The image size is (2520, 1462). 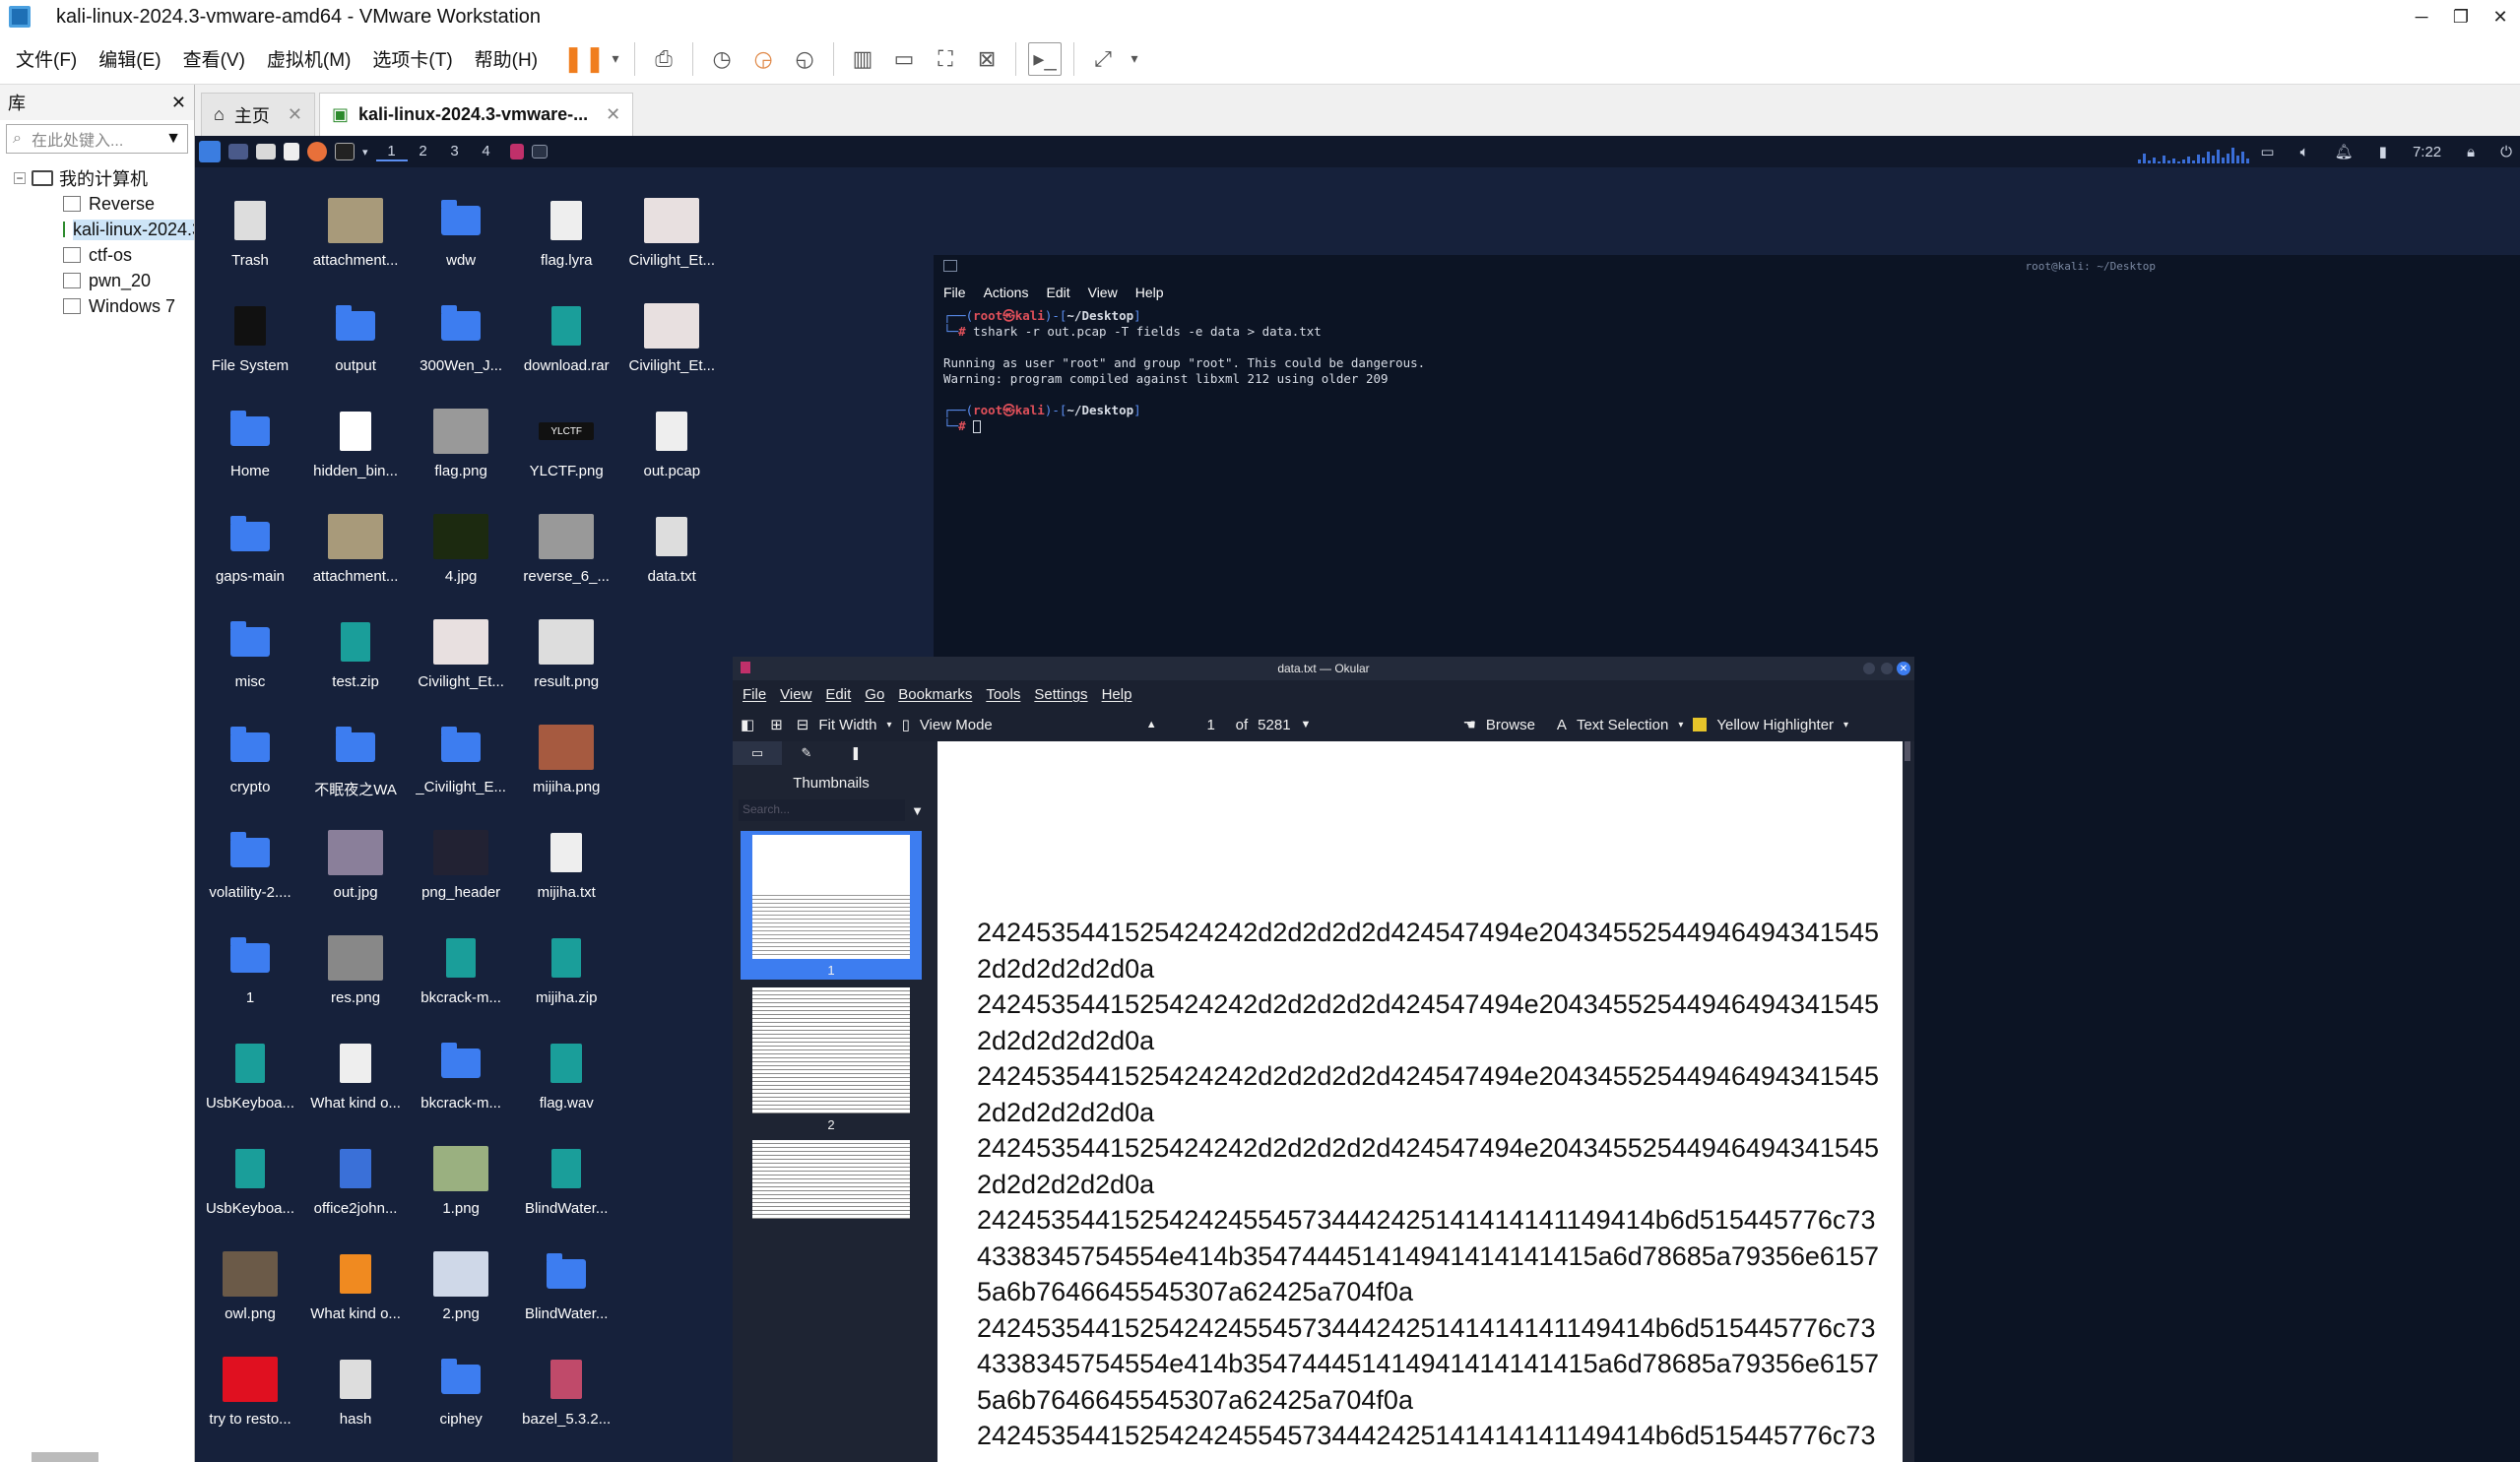 I want to click on text-editor-icon, so click(x=291, y=151).